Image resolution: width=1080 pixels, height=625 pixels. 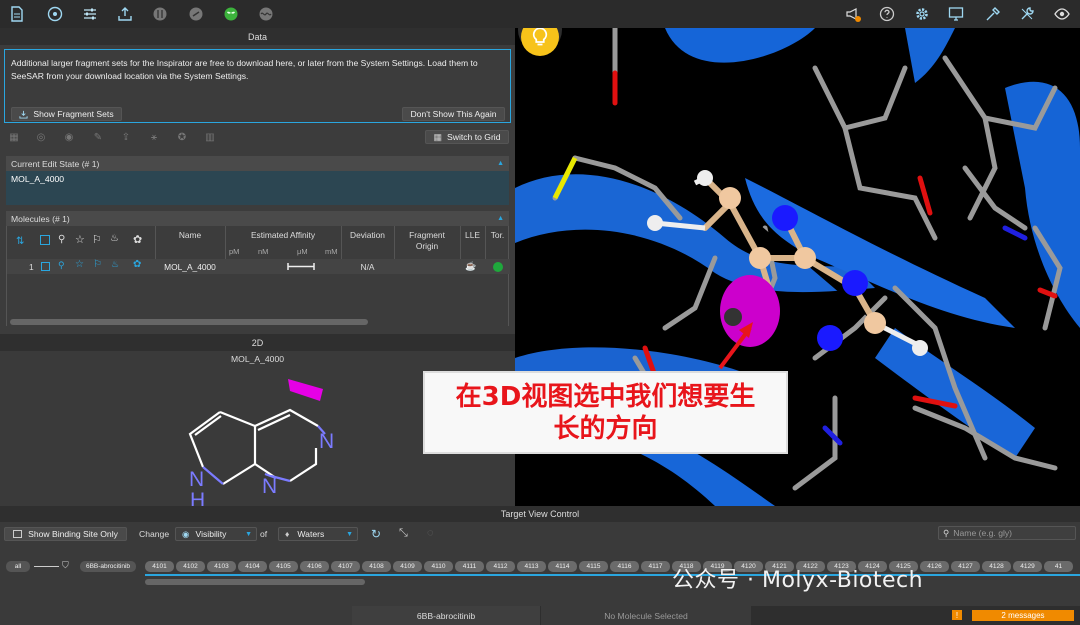 What do you see at coordinates (97, 264) in the screenshot?
I see `row-flag-icon: ⚐` at bounding box center [97, 264].